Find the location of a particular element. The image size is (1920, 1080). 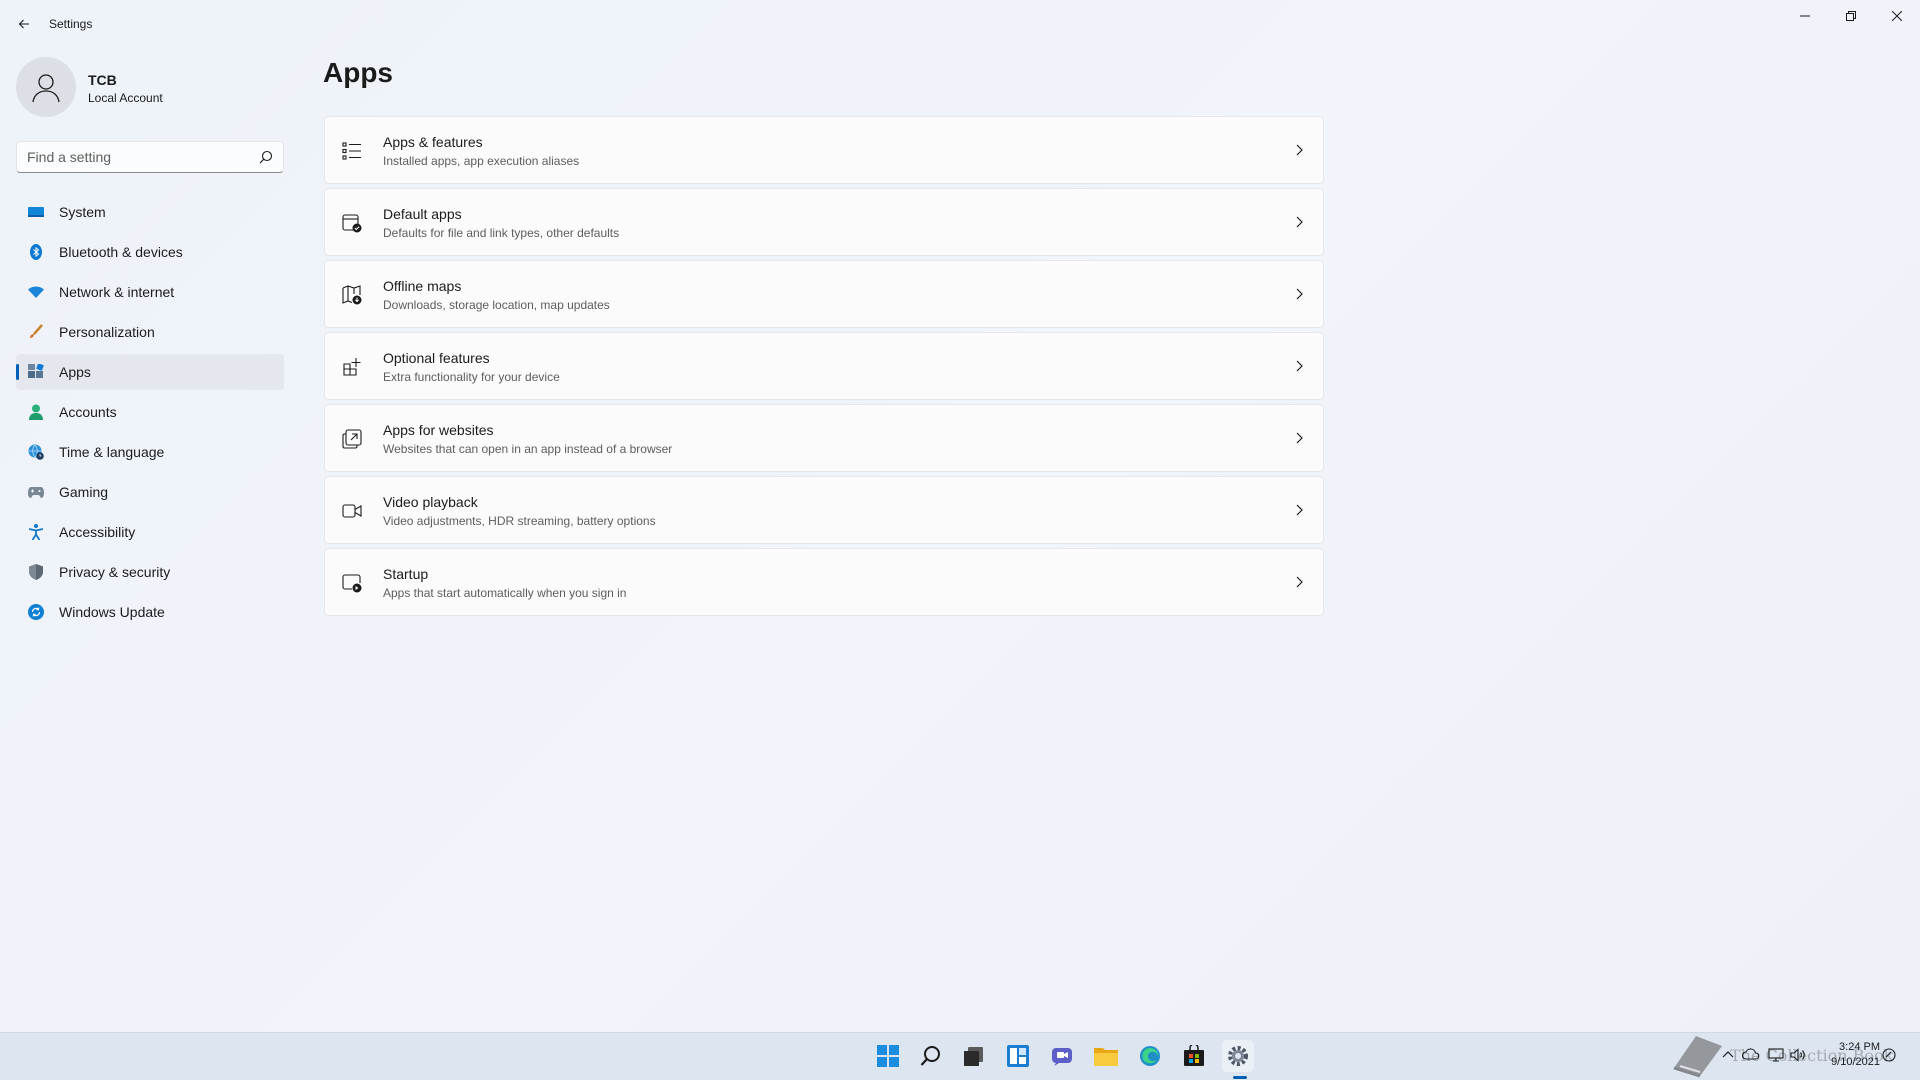

sidebar-item-accessibility: Accessibility is located at coordinates (150, 532).